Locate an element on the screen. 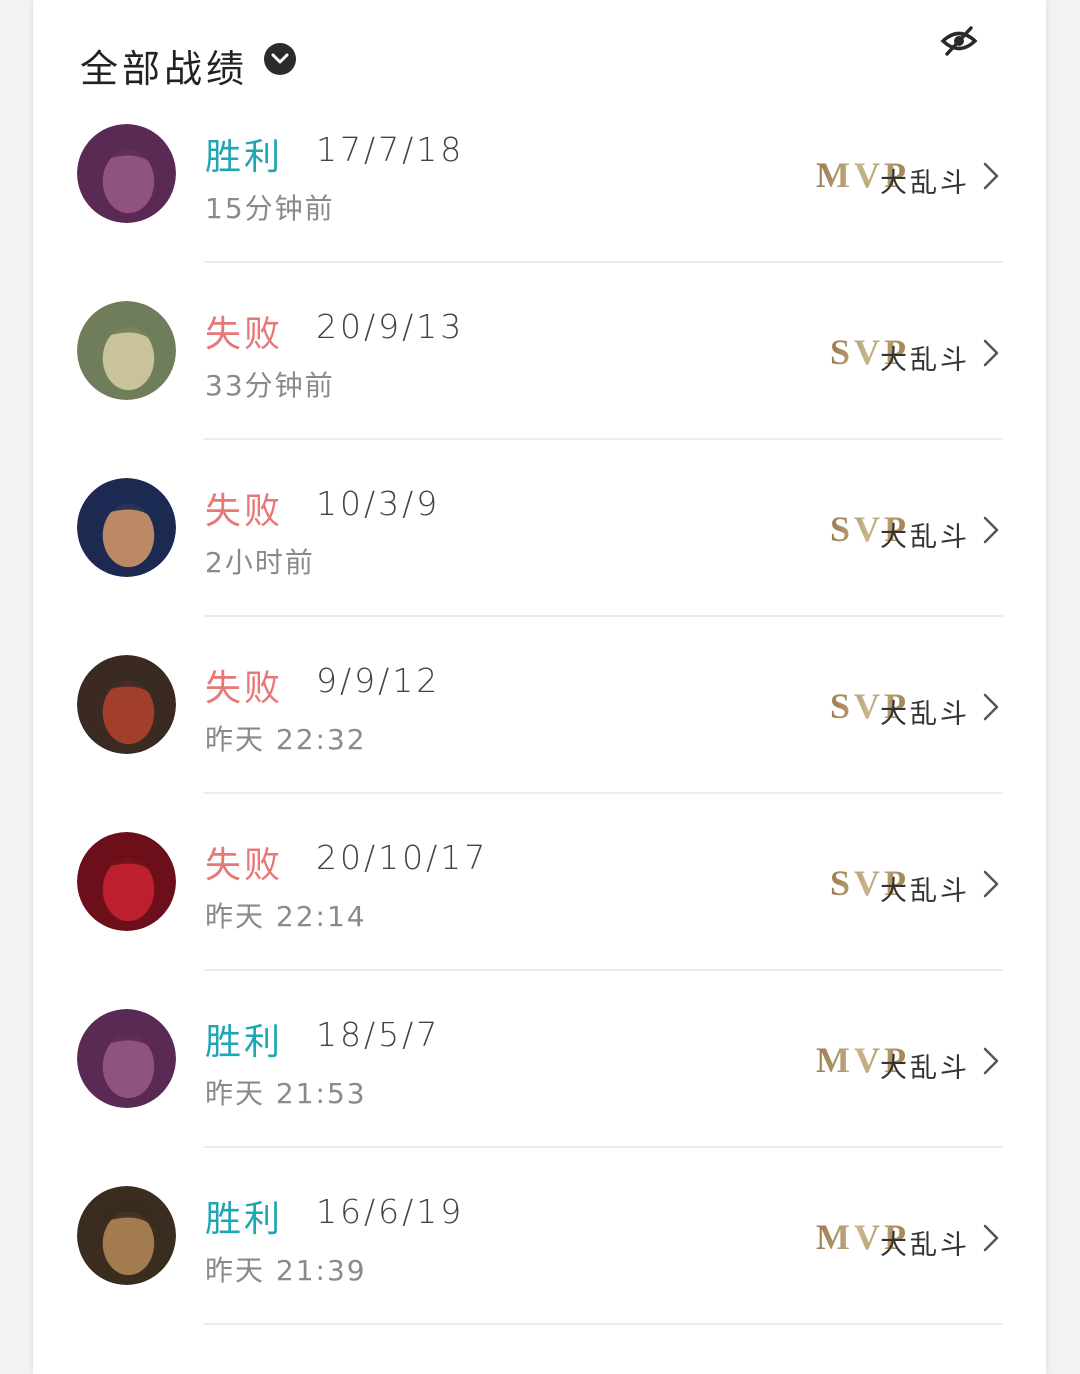 The width and height of the screenshot is (1080, 1374). match-time: 昨天 21:39 is located at coordinates (286, 1270).